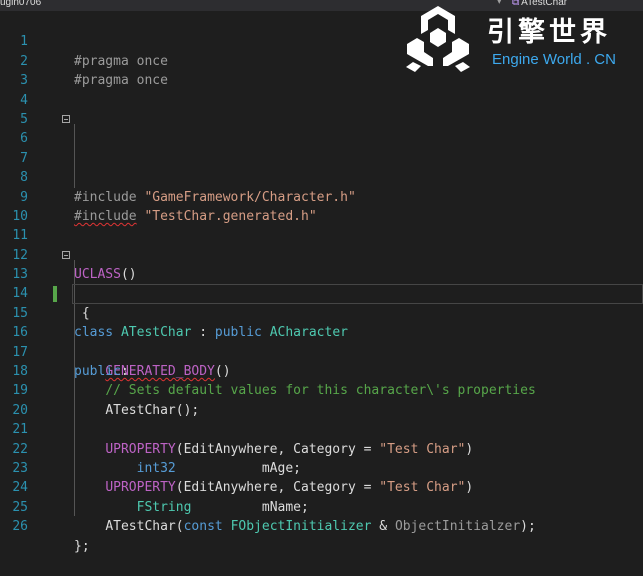 Image resolution: width=643 pixels, height=576 pixels. Describe the element at coordinates (321, 109) in the screenshot. I see `code-line: 5` at that location.